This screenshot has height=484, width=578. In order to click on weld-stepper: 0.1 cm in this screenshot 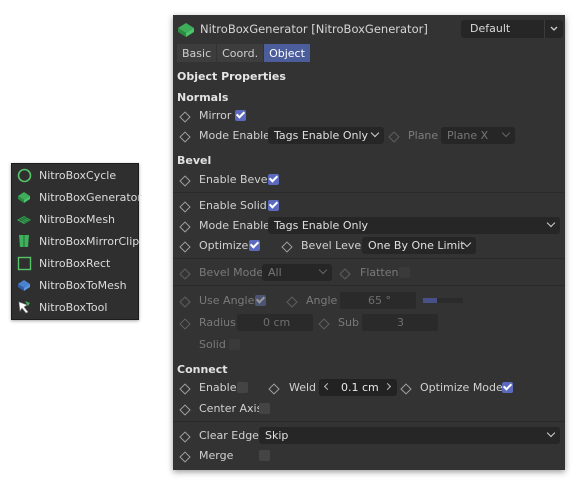, I will do `click(358, 387)`.